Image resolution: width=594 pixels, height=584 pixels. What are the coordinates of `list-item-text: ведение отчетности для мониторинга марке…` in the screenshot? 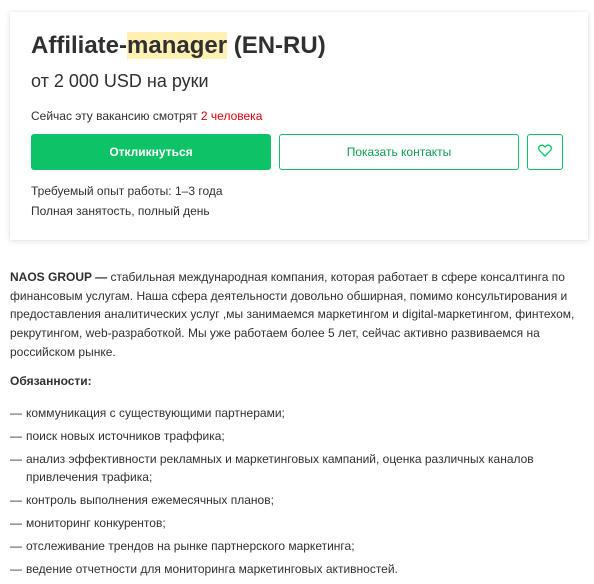 It's located at (212, 569).